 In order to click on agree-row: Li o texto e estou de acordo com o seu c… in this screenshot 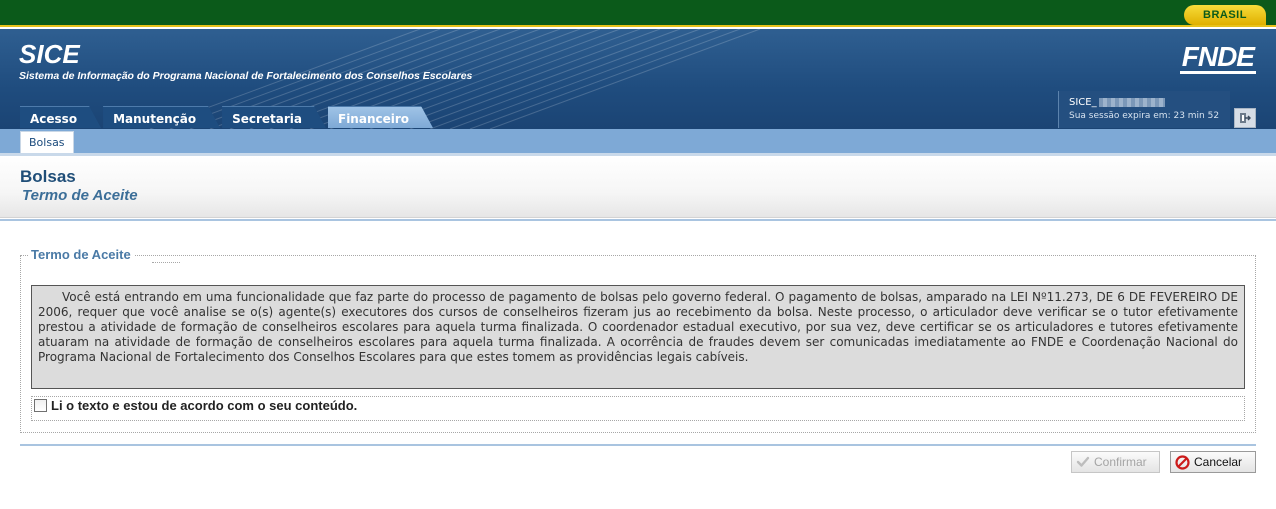, I will do `click(638, 408)`.